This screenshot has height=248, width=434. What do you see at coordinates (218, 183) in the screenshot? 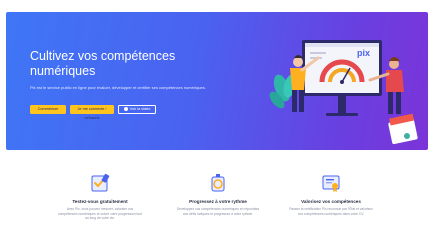
I see `progress-icon` at bounding box center [218, 183].